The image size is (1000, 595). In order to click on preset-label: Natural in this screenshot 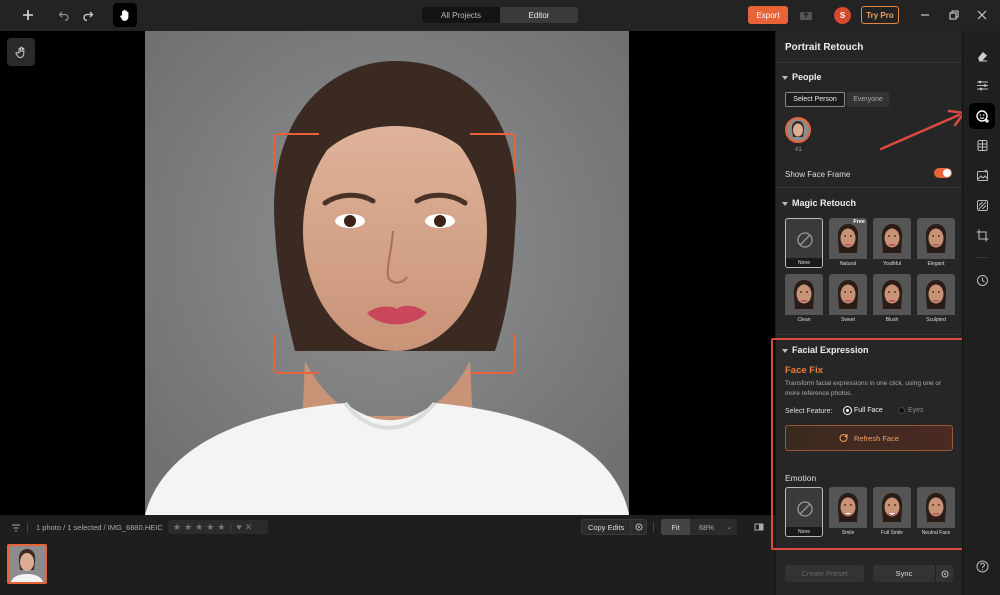, I will do `click(848, 263)`.